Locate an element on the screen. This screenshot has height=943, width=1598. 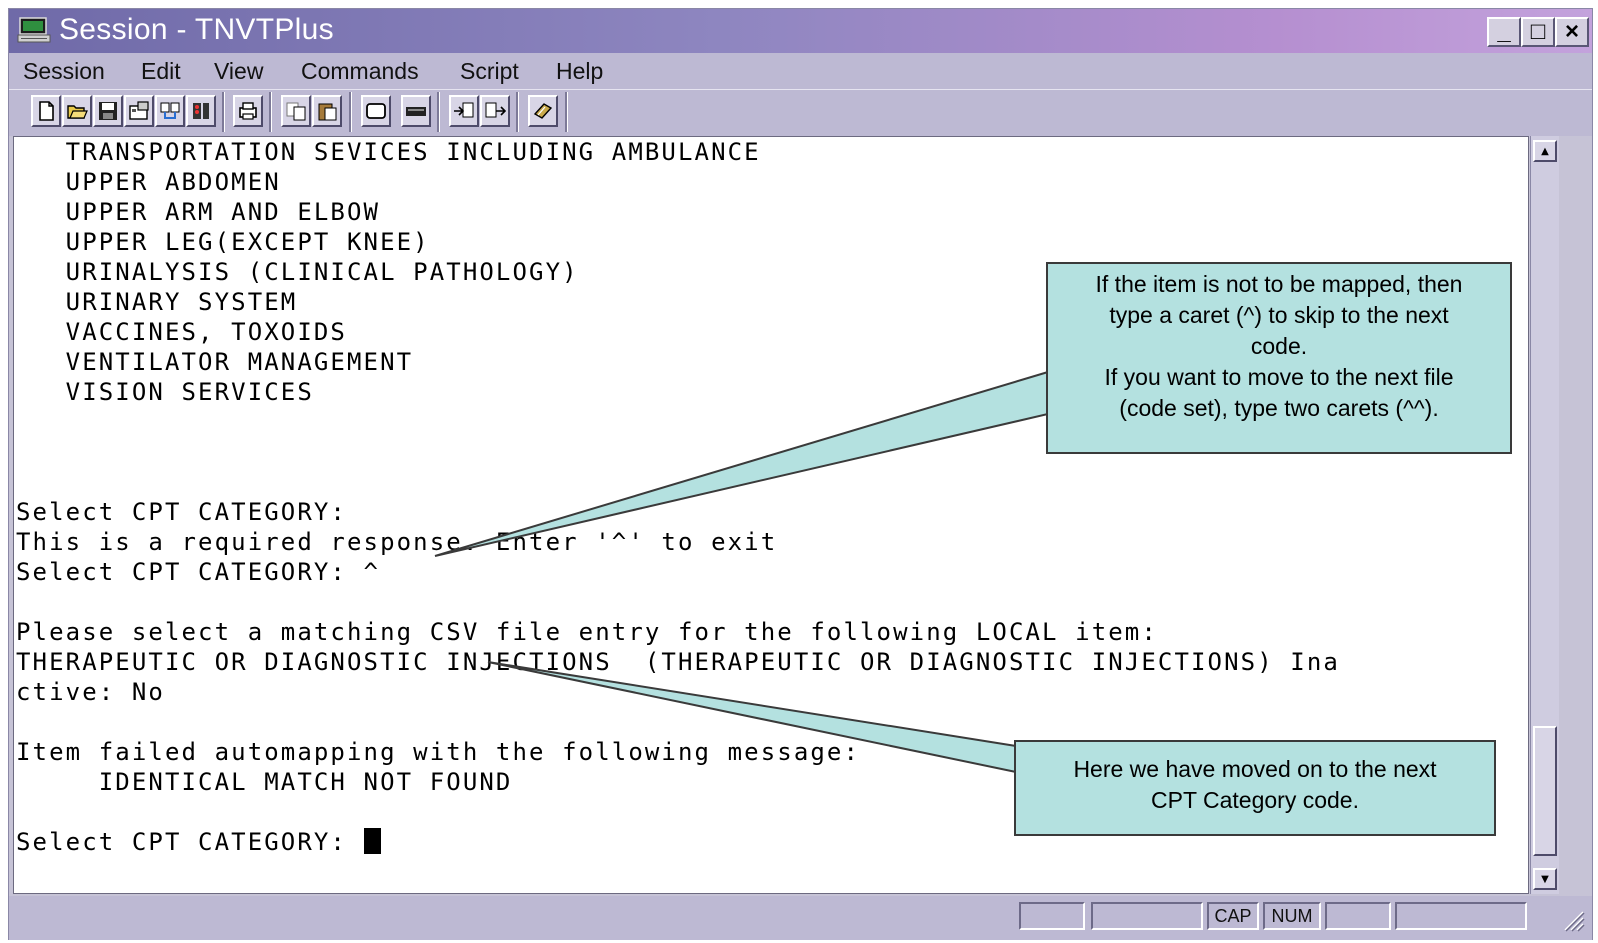
terminal-line: Select CPT CATEGORY: ^ is located at coordinates (198, 572).